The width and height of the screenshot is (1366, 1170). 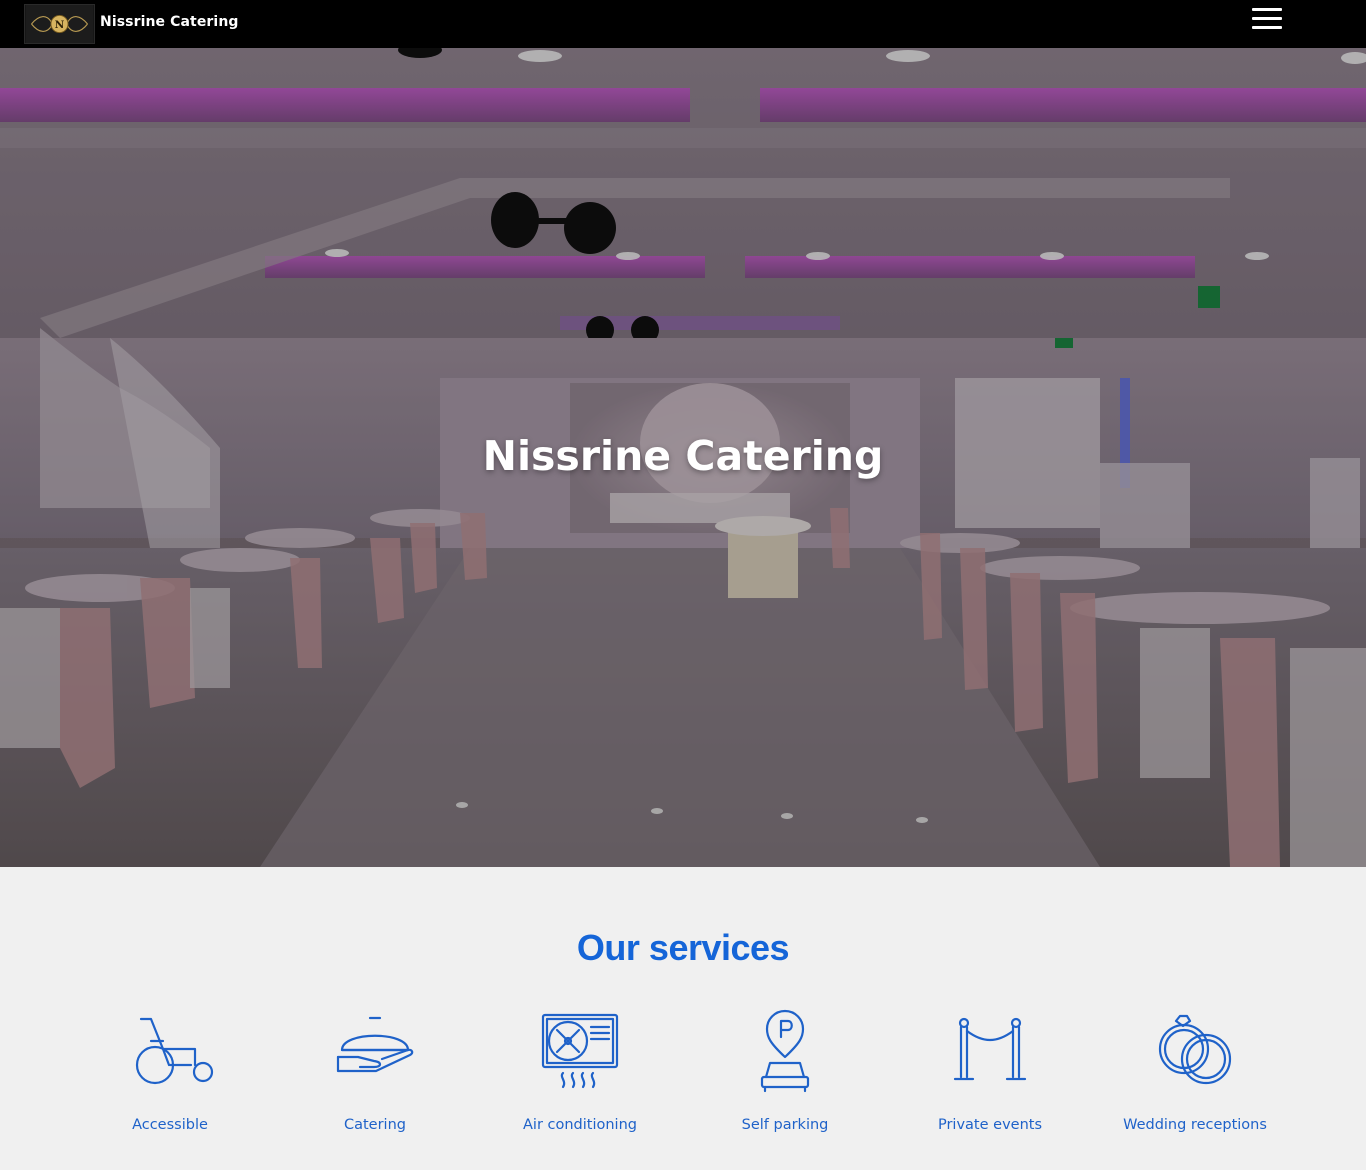 I want to click on cloche-serving-icon, so click(x=375, y=1044).